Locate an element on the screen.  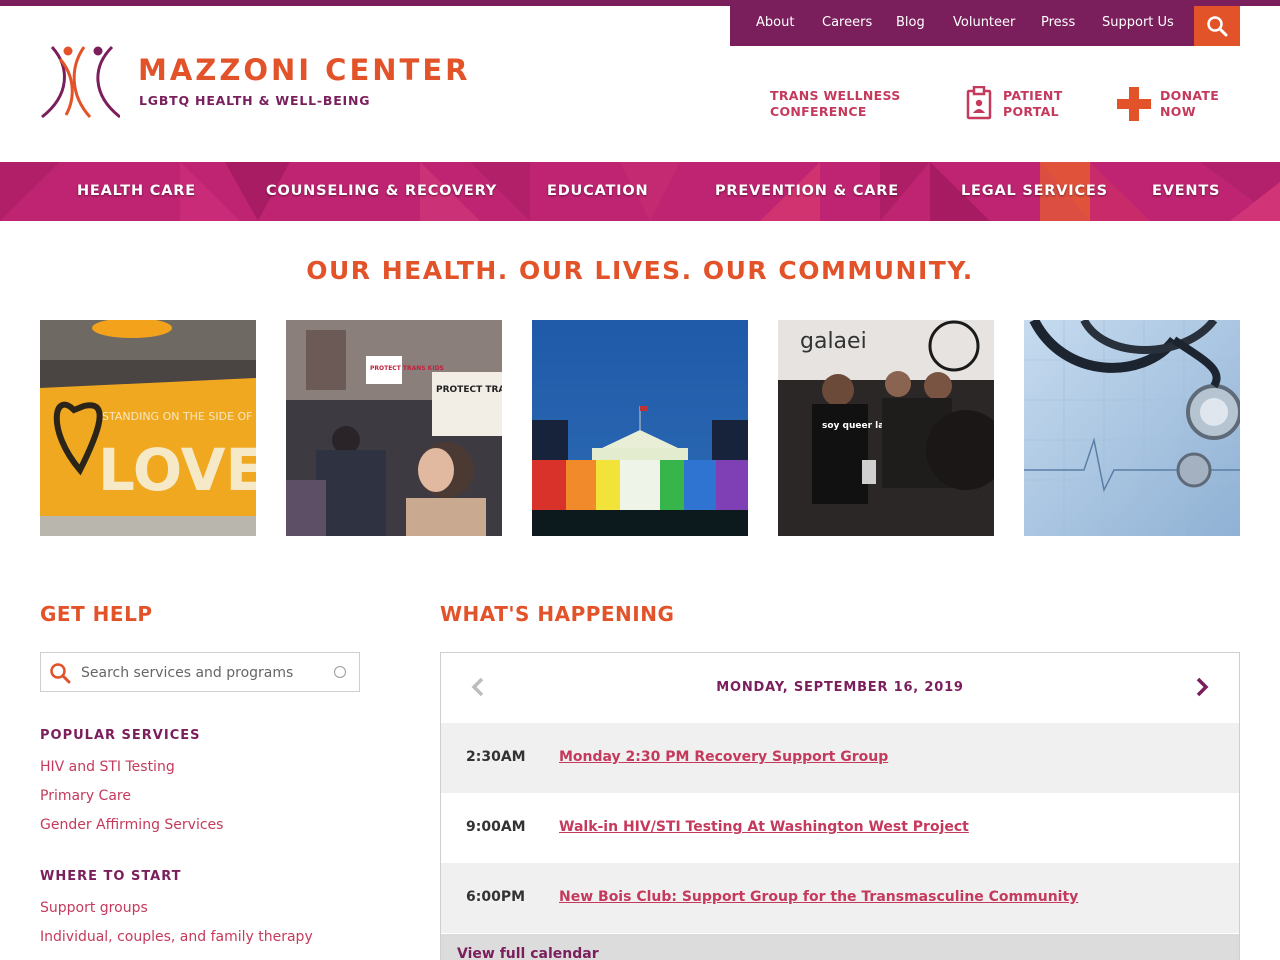
quick-link-donate: DONATE NOW is located at coordinates (1168, 104).